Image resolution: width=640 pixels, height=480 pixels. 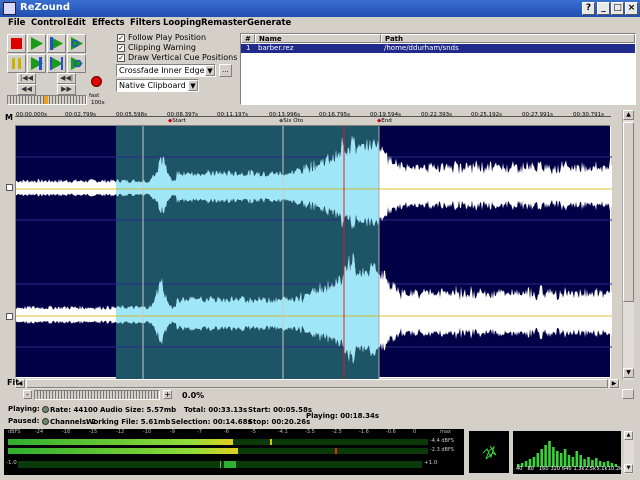 What do you see at coordinates (336, 451) in the screenshot?
I see `right-peak-marker` at bounding box center [336, 451].